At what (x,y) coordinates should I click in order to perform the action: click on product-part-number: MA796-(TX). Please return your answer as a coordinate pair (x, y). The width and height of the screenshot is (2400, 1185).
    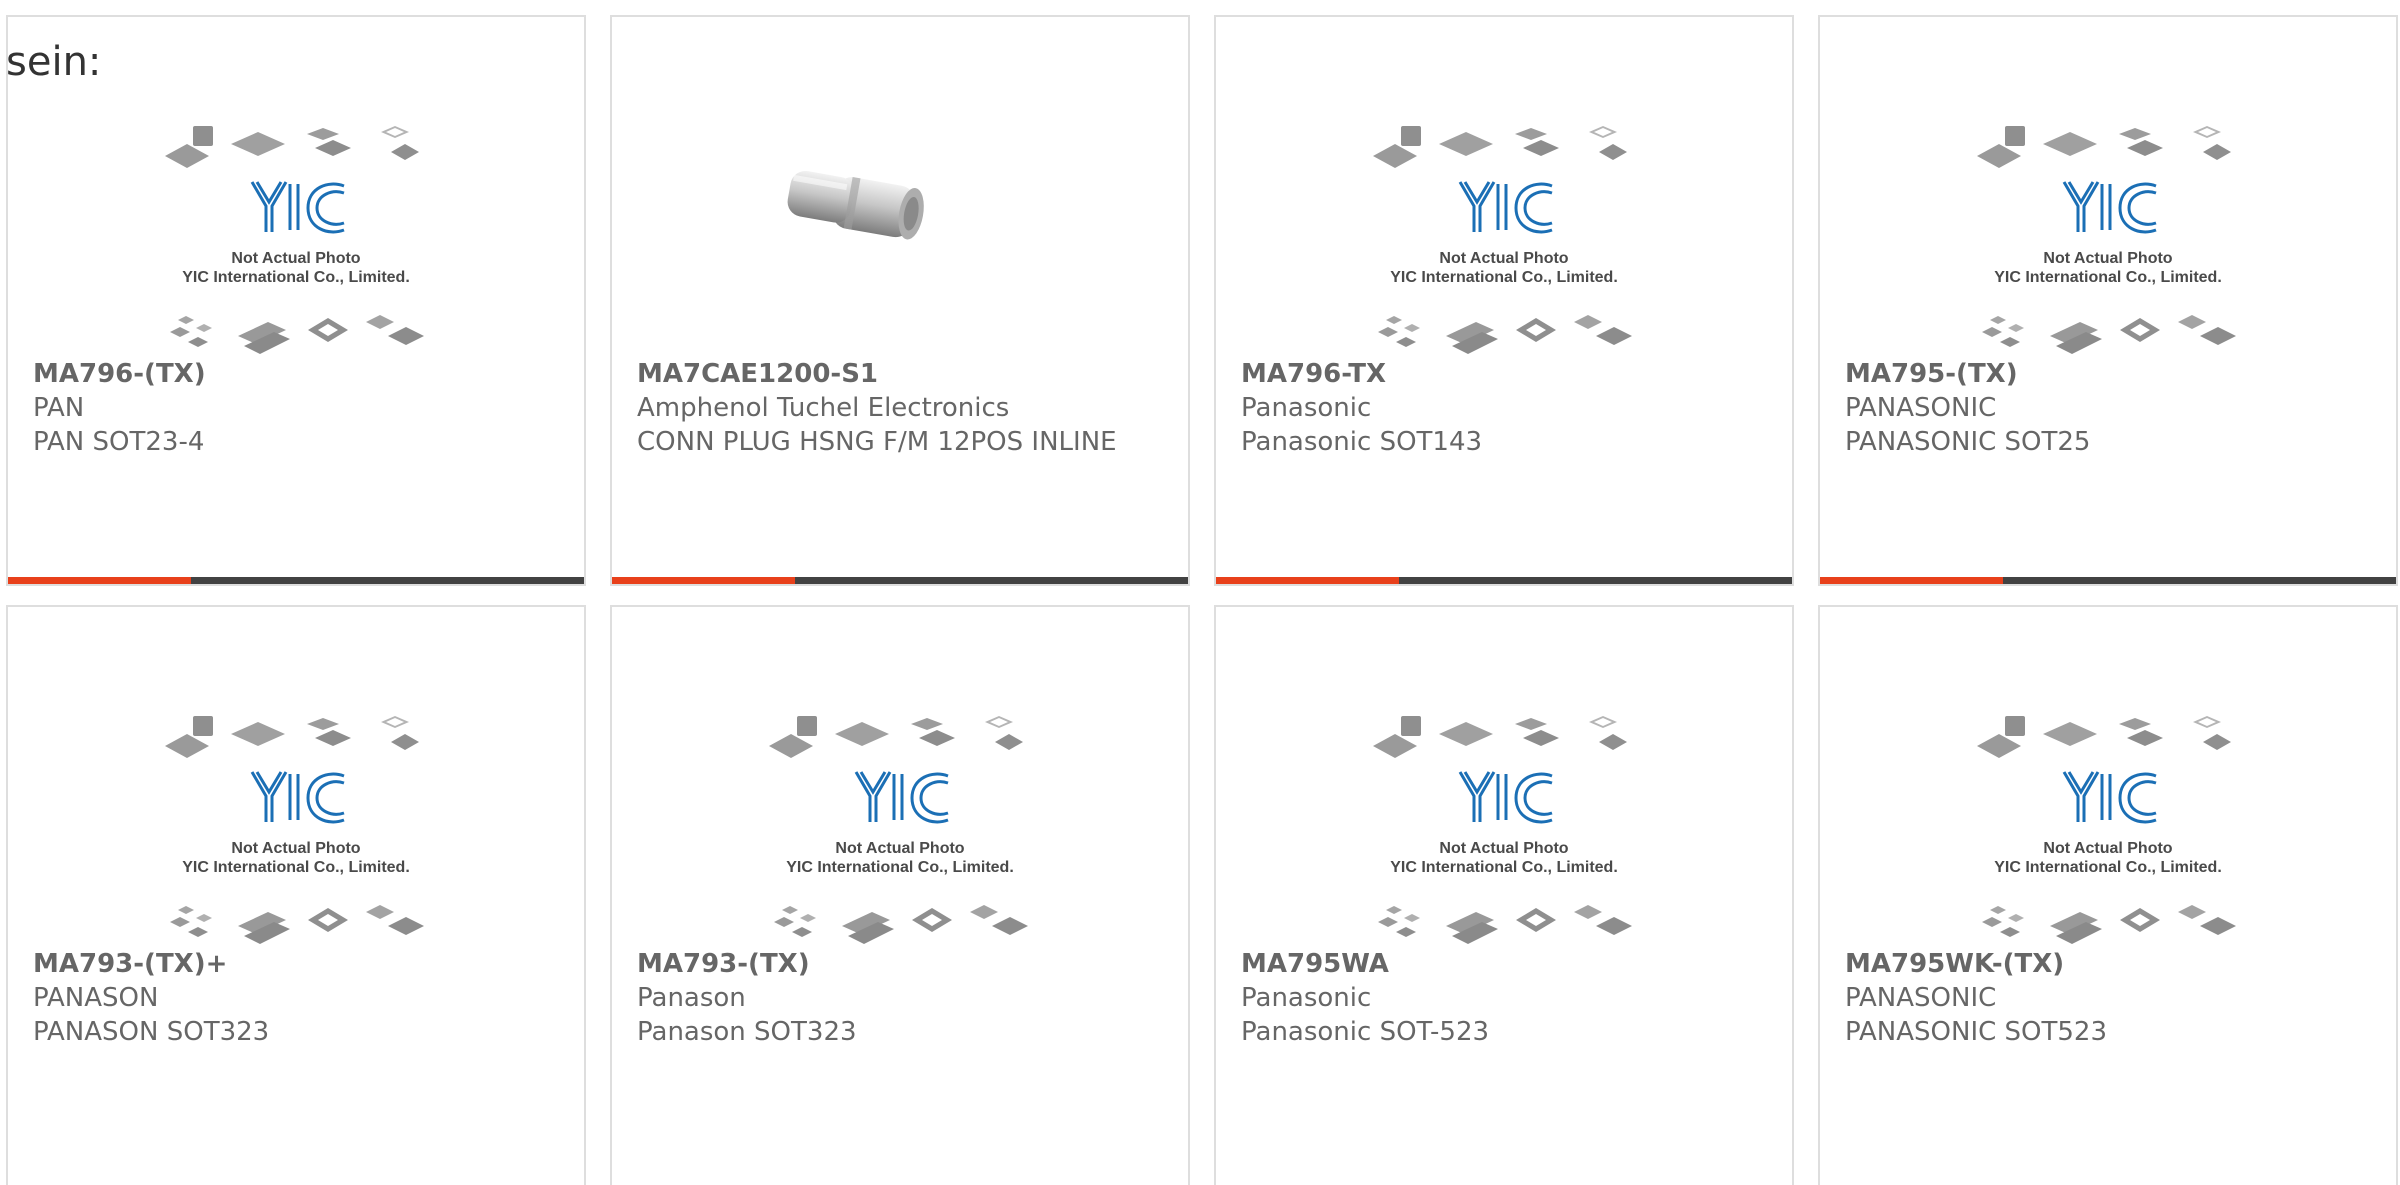
    Looking at the image, I should click on (273, 374).